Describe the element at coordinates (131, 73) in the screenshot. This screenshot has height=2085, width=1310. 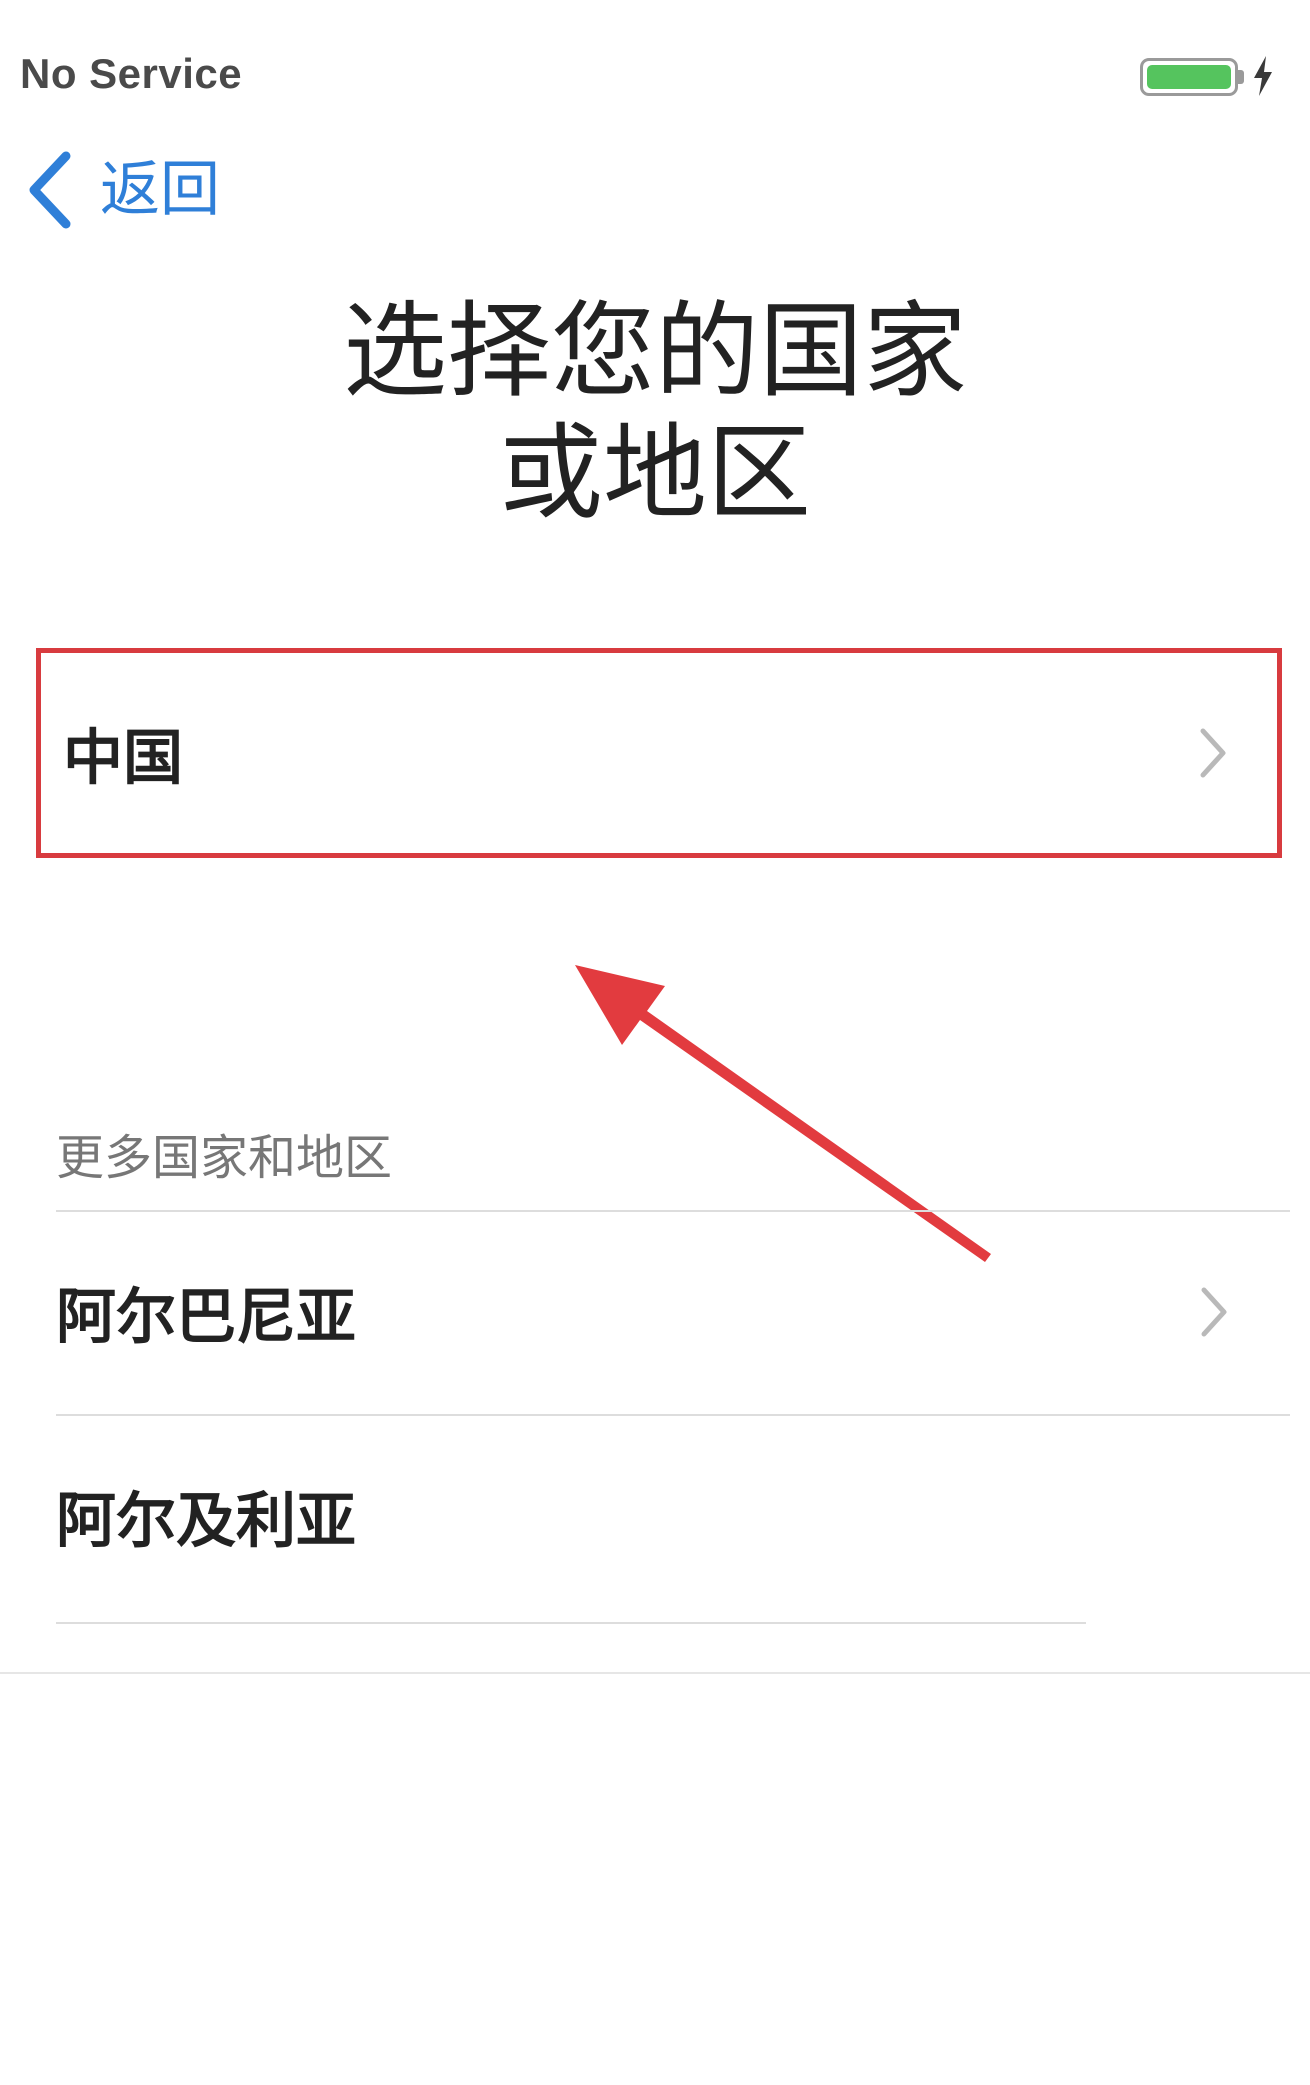
I see `carrier-label: No Service` at that location.